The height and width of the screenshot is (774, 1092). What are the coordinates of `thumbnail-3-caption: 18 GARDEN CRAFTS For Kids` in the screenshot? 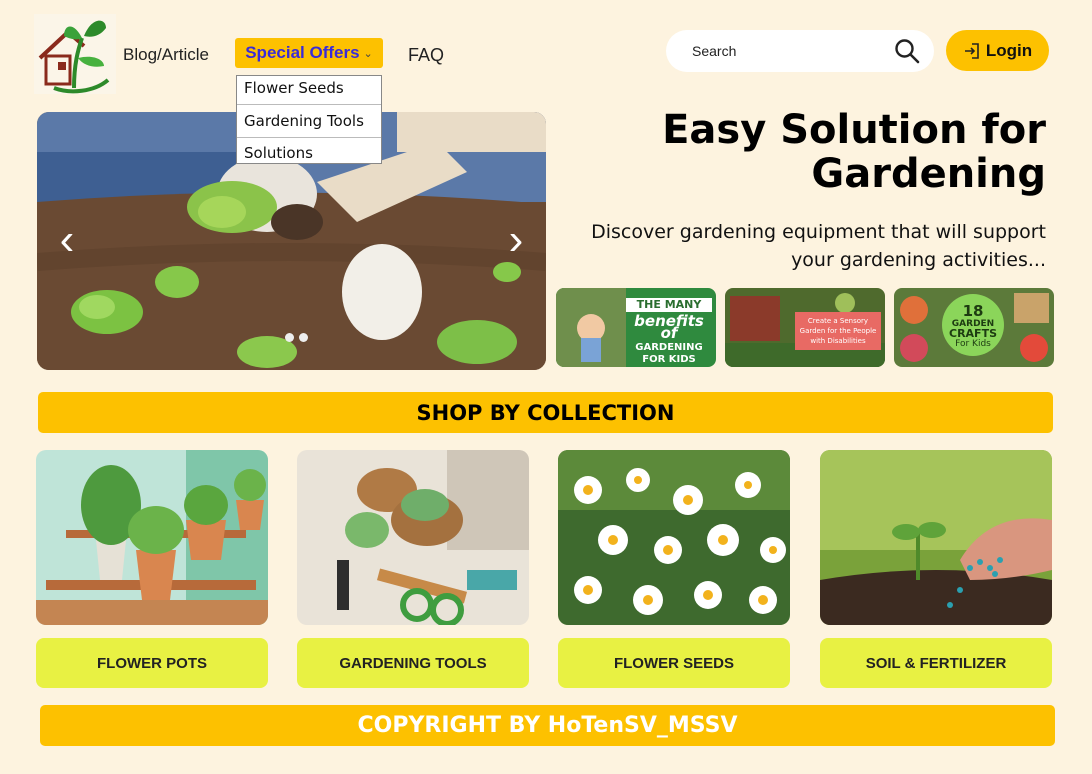 It's located at (973, 325).